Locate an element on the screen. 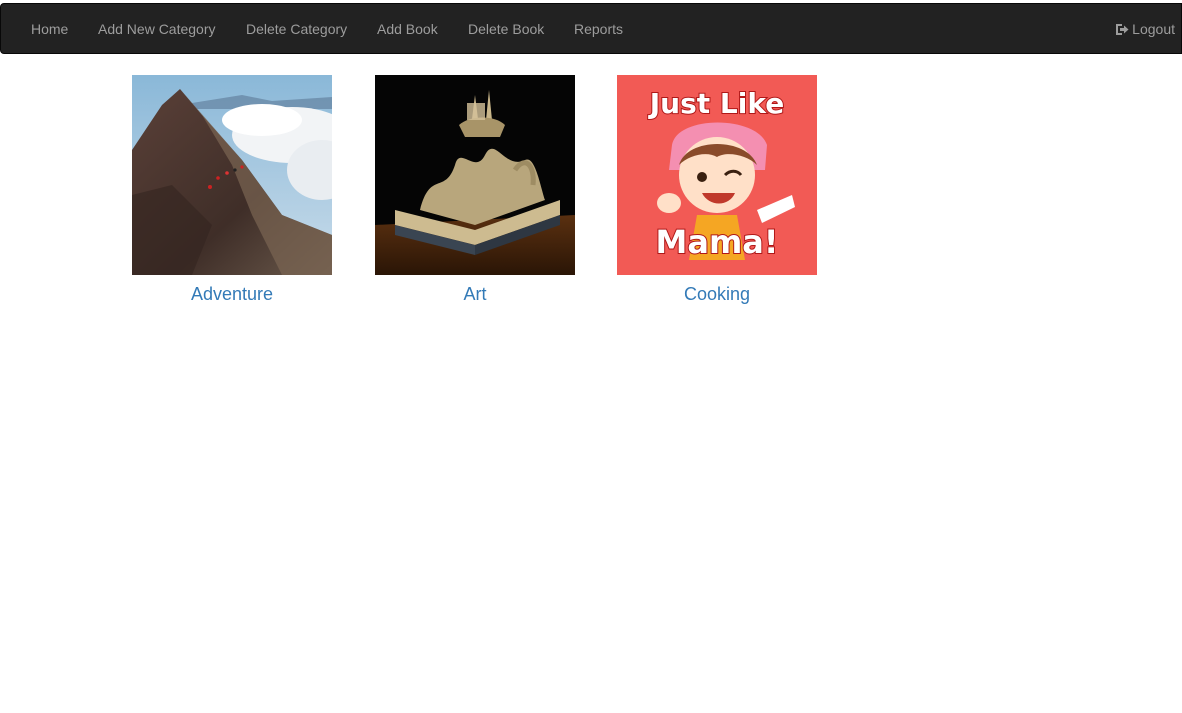 This screenshot has height=713, width=1182. art-category-image is located at coordinates (475, 175).